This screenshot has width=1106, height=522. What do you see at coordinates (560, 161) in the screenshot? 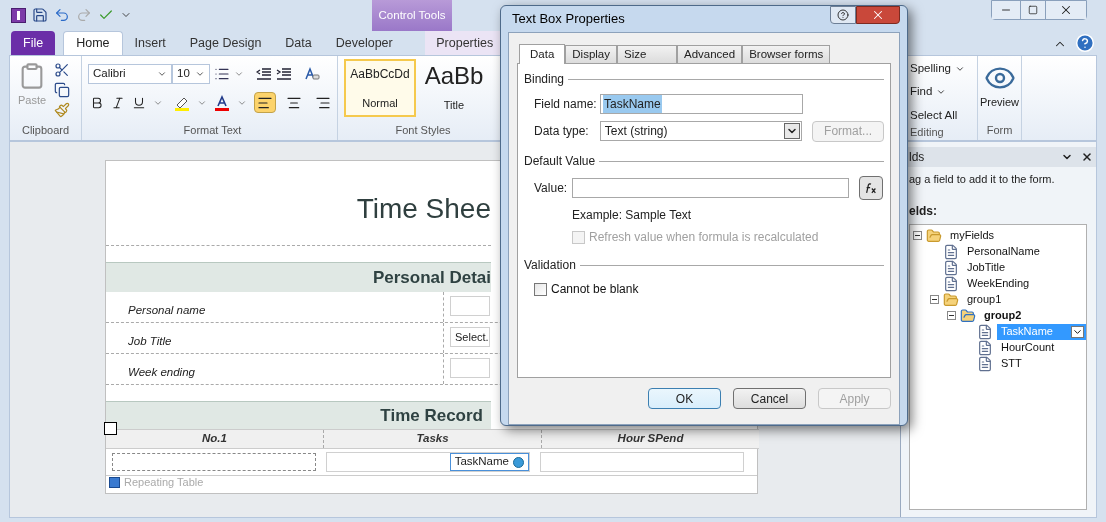
I see `group-heading: Default Value` at bounding box center [560, 161].